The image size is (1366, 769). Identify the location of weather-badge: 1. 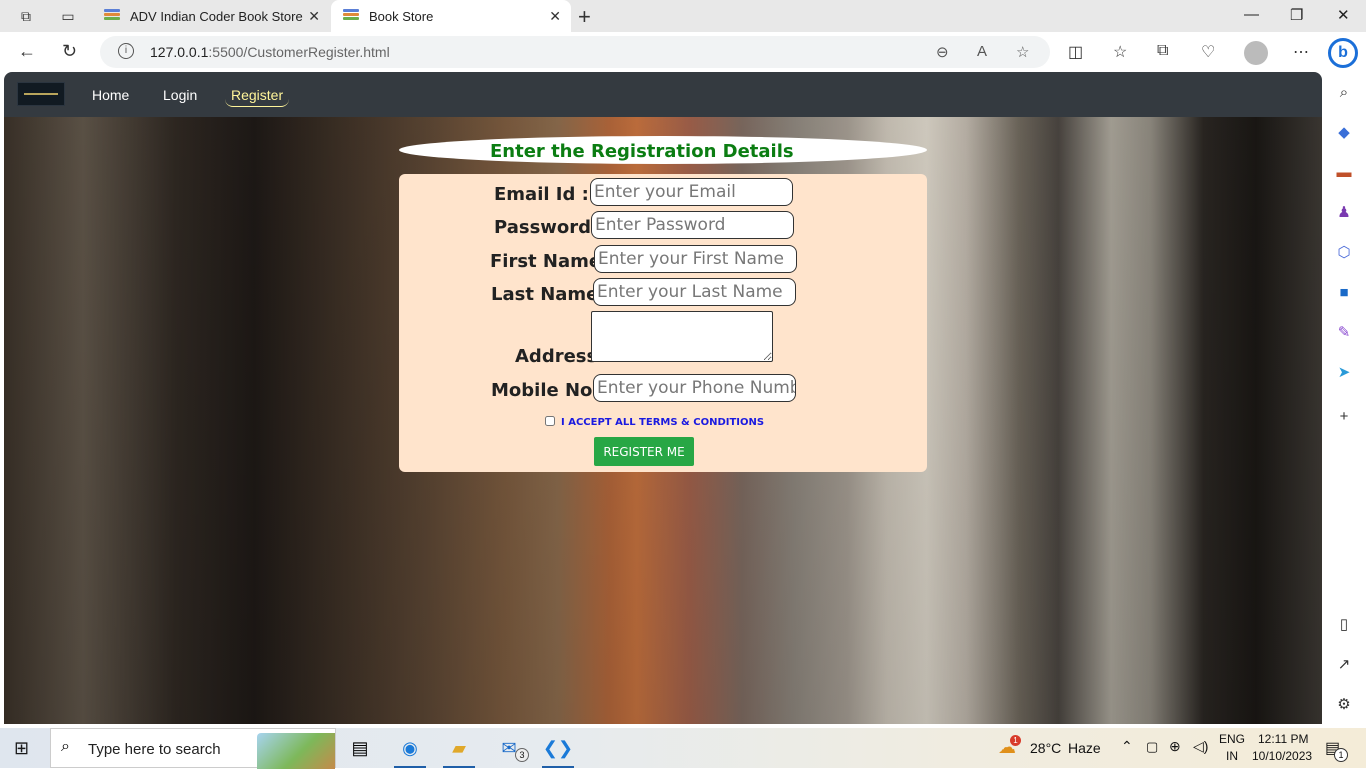
(1015, 740).